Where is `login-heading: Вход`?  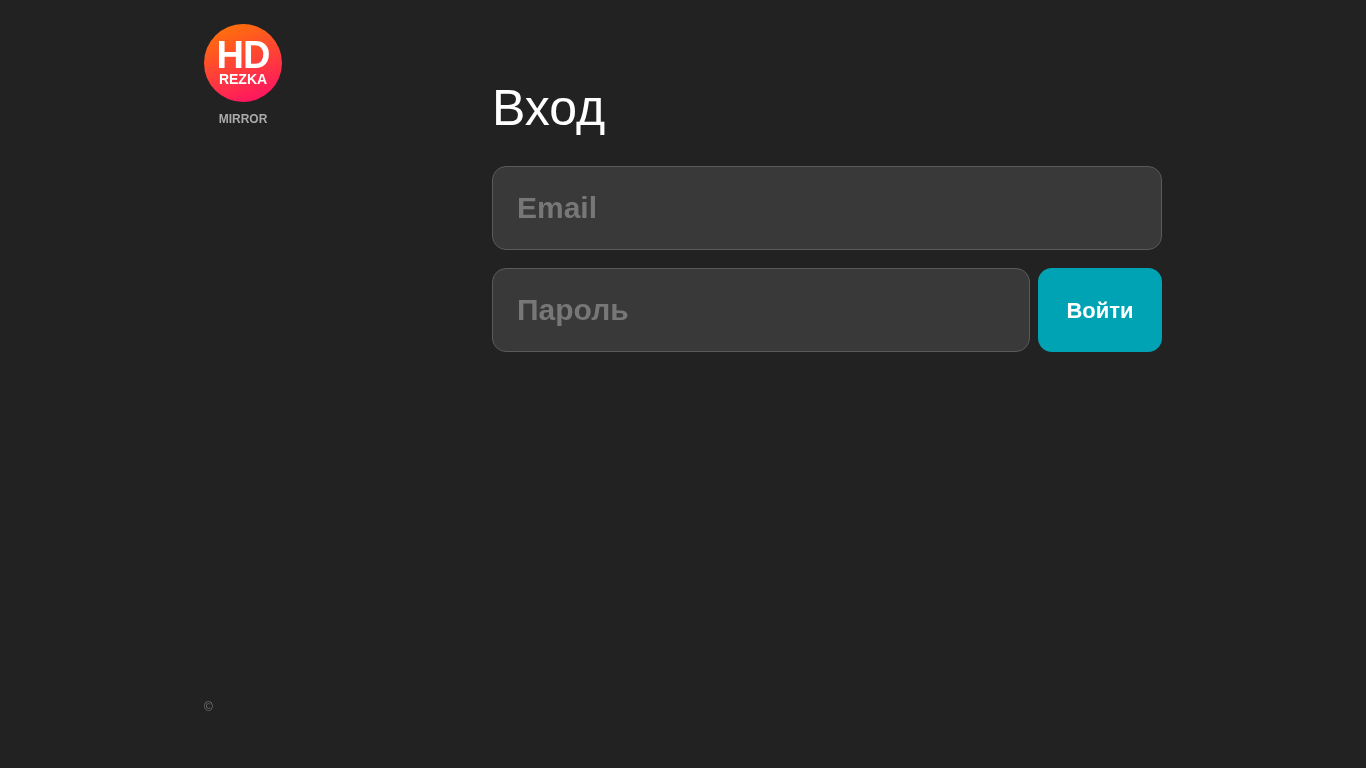 login-heading: Вход is located at coordinates (549, 108).